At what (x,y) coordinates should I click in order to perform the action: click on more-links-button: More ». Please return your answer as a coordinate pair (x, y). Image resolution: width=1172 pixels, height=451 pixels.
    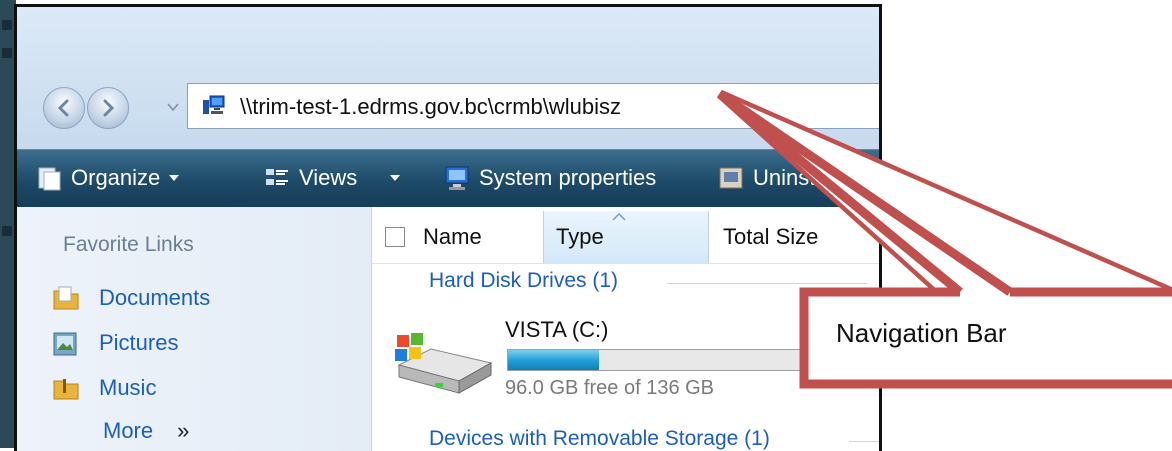
    Looking at the image, I should click on (146, 431).